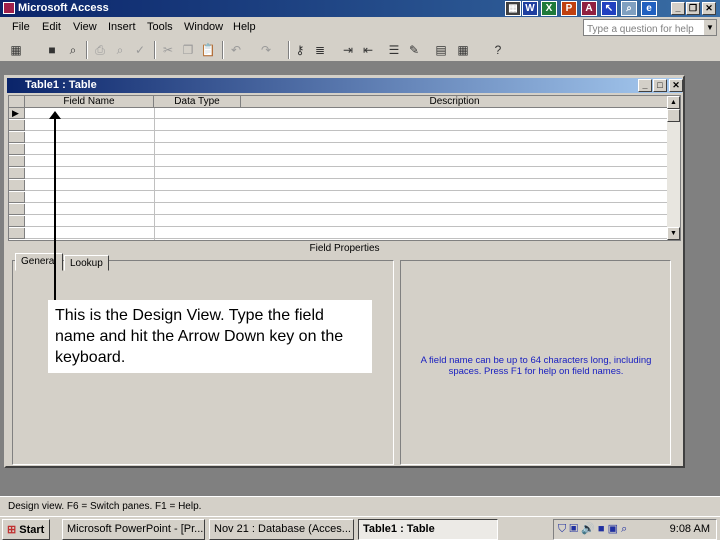 This screenshot has height=540, width=720. Describe the element at coordinates (168, 50) in the screenshot. I see `cut-icon: ✂` at that location.